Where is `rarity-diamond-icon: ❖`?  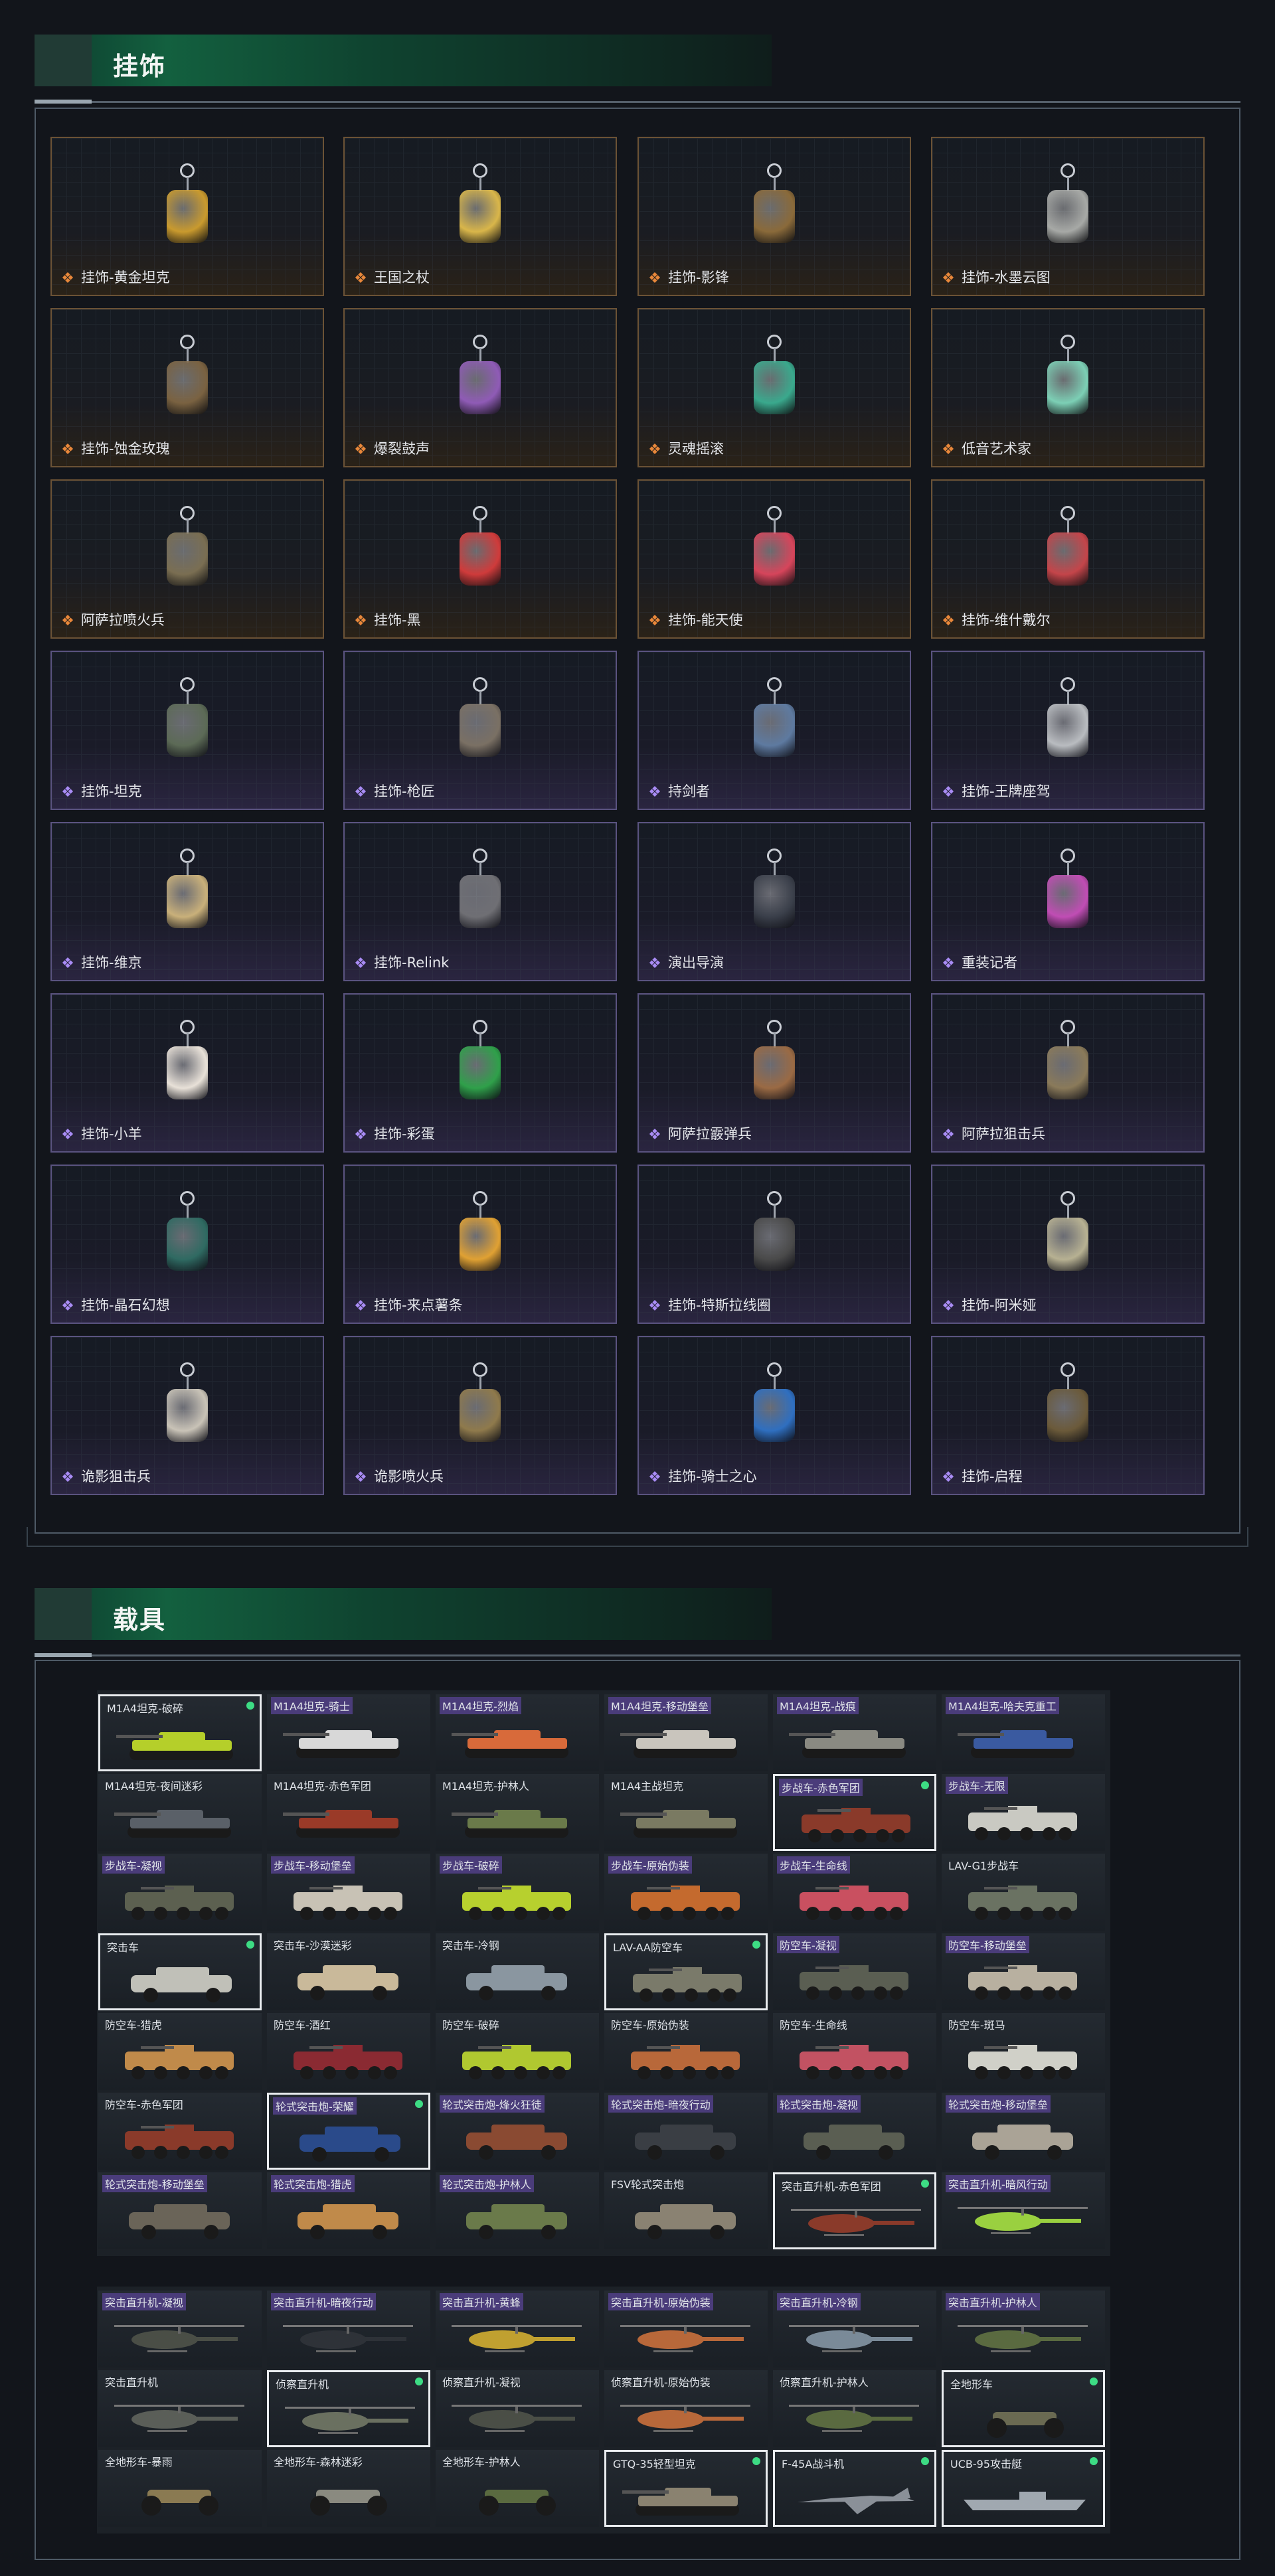 rarity-diamond-icon: ❖ is located at coordinates (67, 450).